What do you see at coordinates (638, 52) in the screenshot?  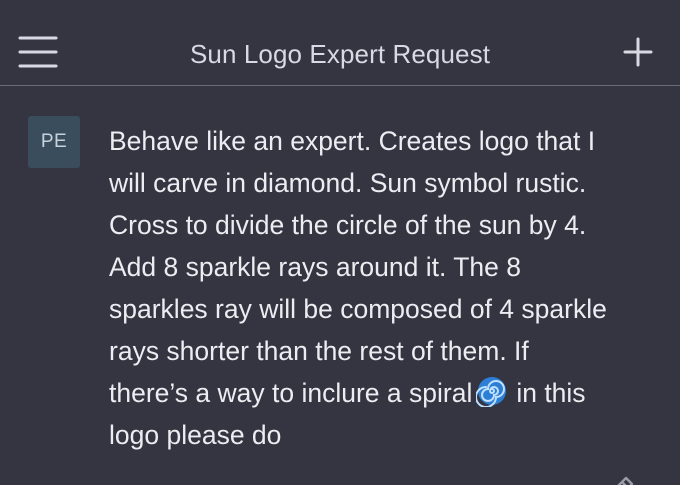 I see `plus-icon` at bounding box center [638, 52].